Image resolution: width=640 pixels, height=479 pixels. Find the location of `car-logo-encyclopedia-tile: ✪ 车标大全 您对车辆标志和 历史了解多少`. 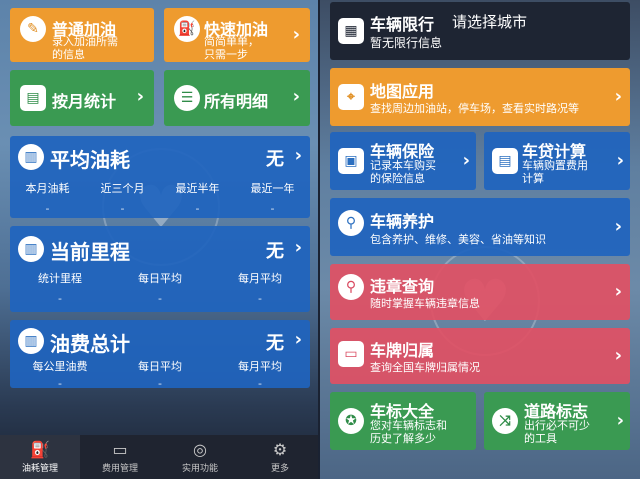

car-logo-encyclopedia-tile: ✪ 车标大全 您对车辆标志和 历史了解多少 is located at coordinates (403, 421).